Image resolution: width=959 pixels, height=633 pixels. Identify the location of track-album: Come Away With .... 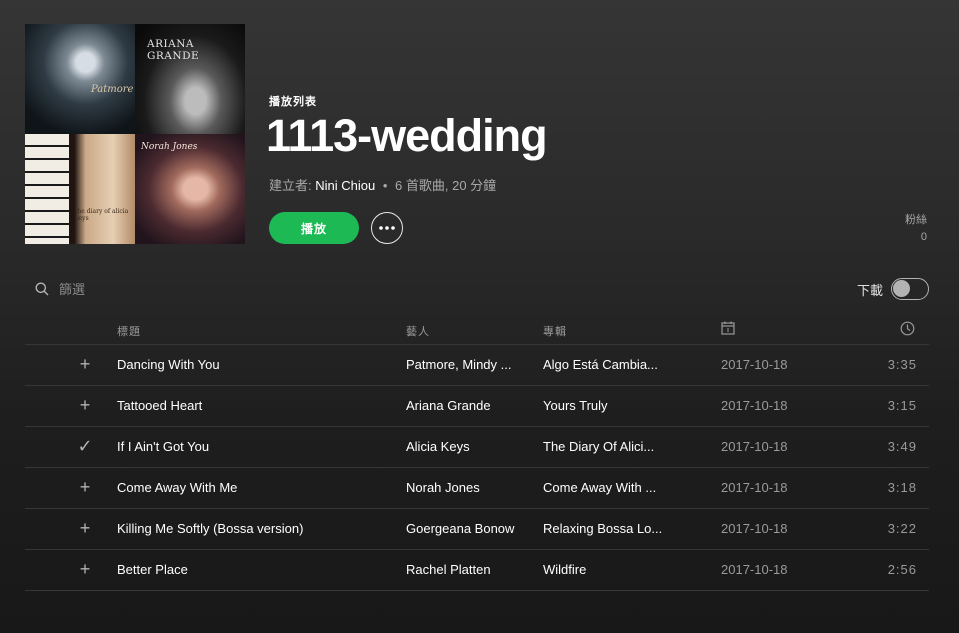
(599, 487).